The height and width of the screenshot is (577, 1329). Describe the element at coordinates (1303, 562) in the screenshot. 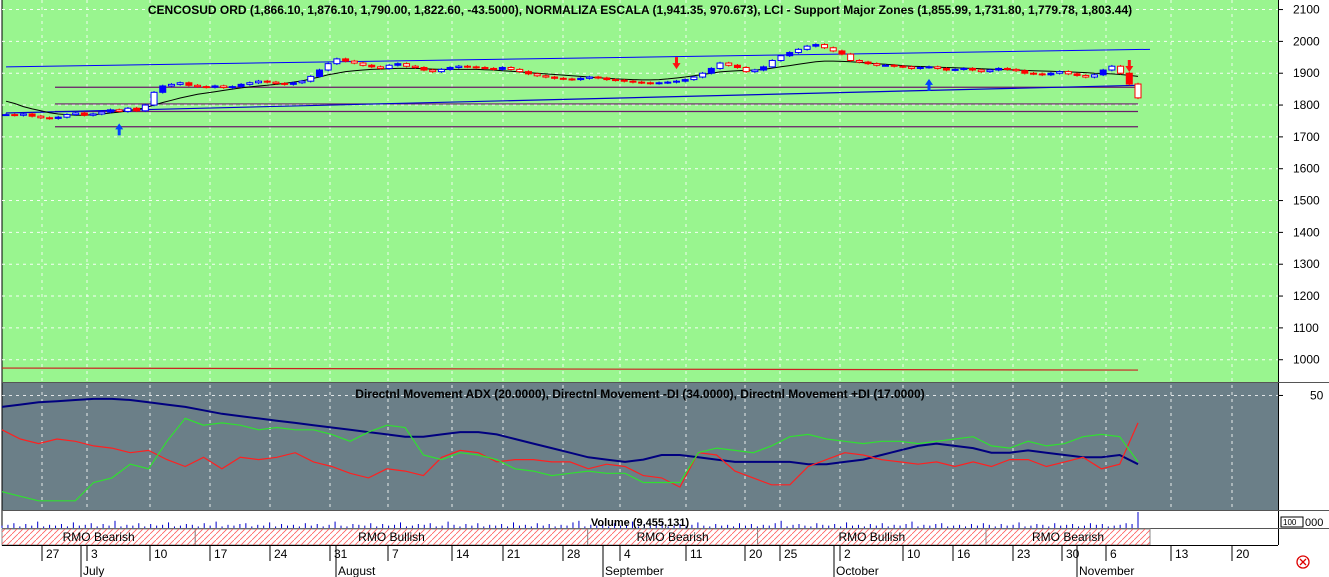

I see `corner-close-icon` at that location.